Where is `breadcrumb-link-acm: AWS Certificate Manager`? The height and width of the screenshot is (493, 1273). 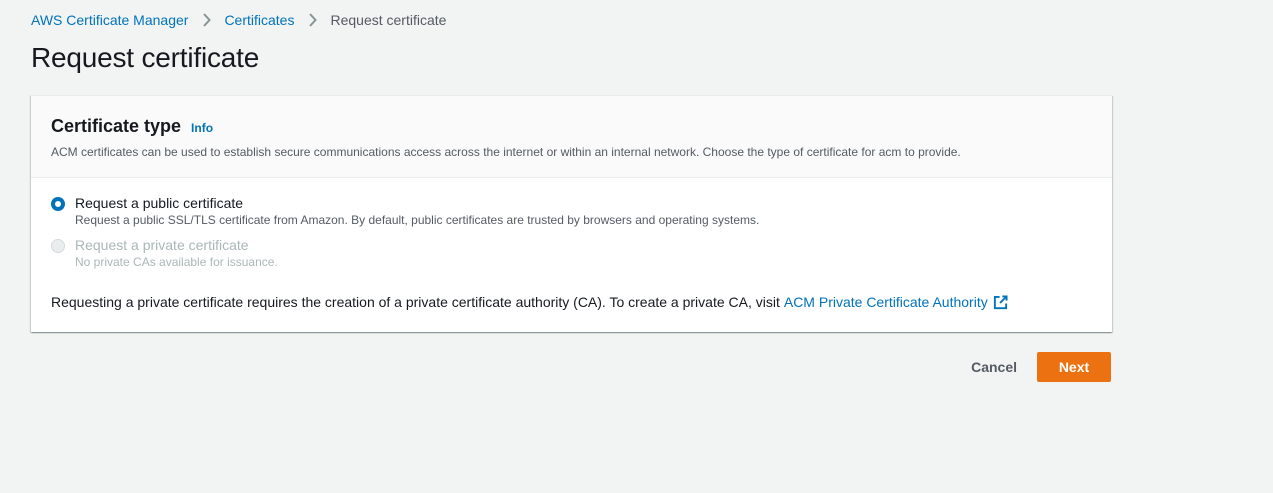 breadcrumb-link-acm: AWS Certificate Manager is located at coordinates (109, 20).